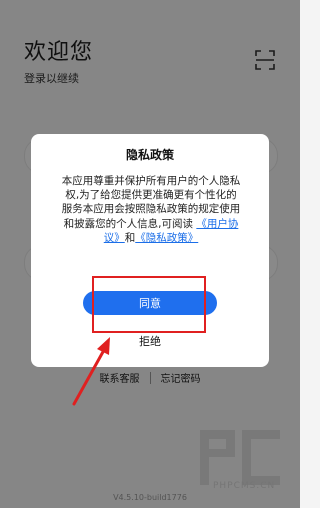 This screenshot has width=320, height=508. What do you see at coordinates (150, 341) in the screenshot?
I see `reject-button: 拒绝` at bounding box center [150, 341].